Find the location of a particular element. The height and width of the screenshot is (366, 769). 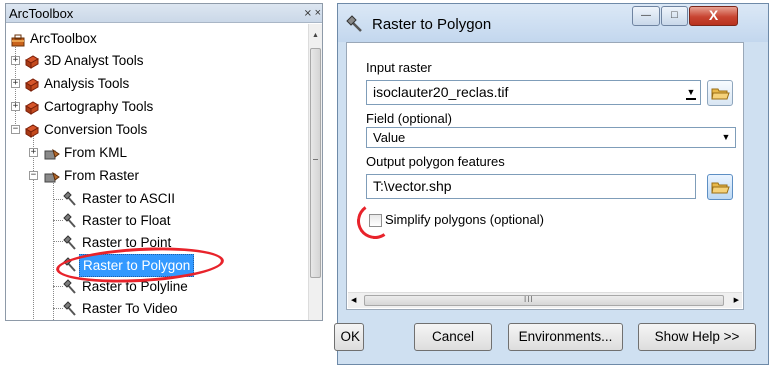

tool-label: Raster To Video is located at coordinates (130, 308).